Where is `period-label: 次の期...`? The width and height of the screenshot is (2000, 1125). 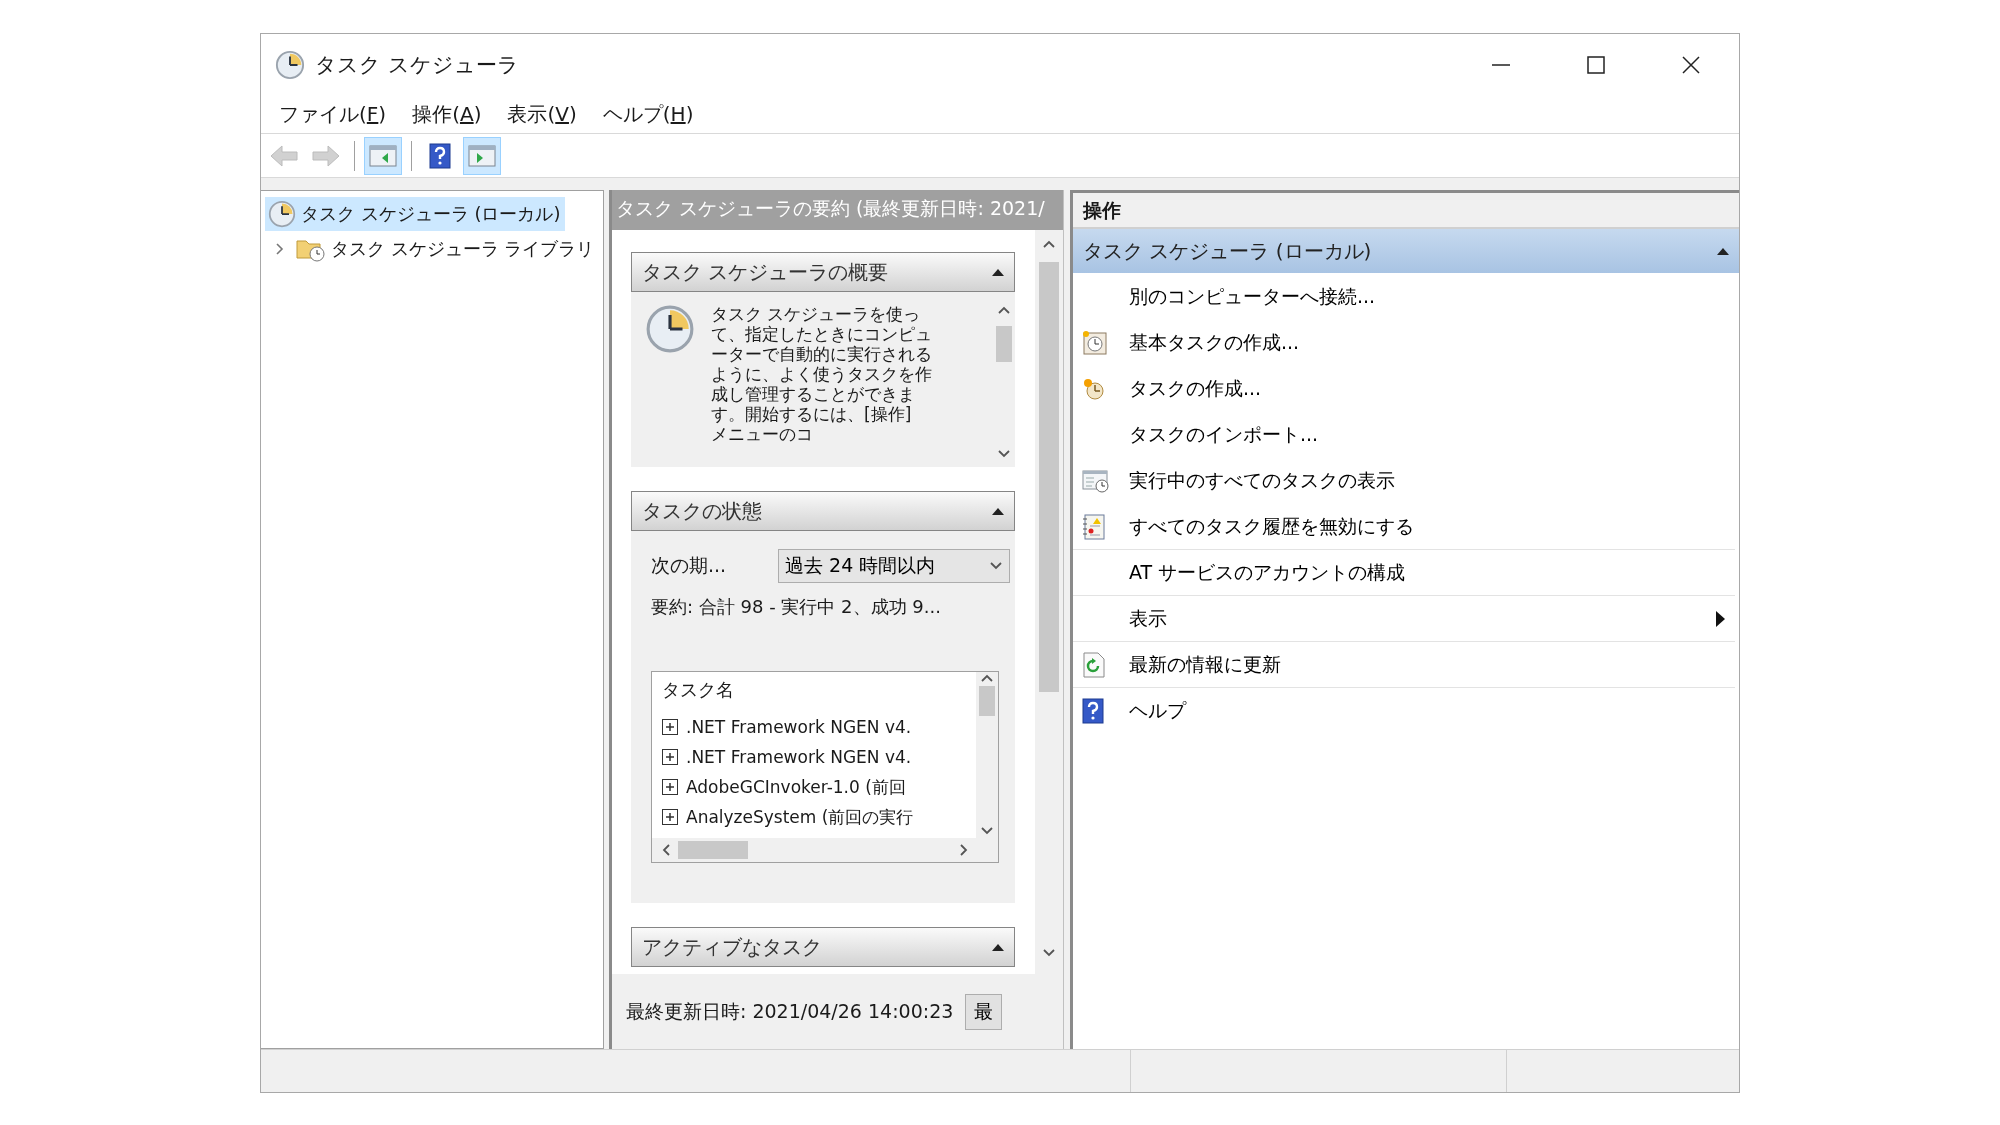 period-label: 次の期... is located at coordinates (689, 565).